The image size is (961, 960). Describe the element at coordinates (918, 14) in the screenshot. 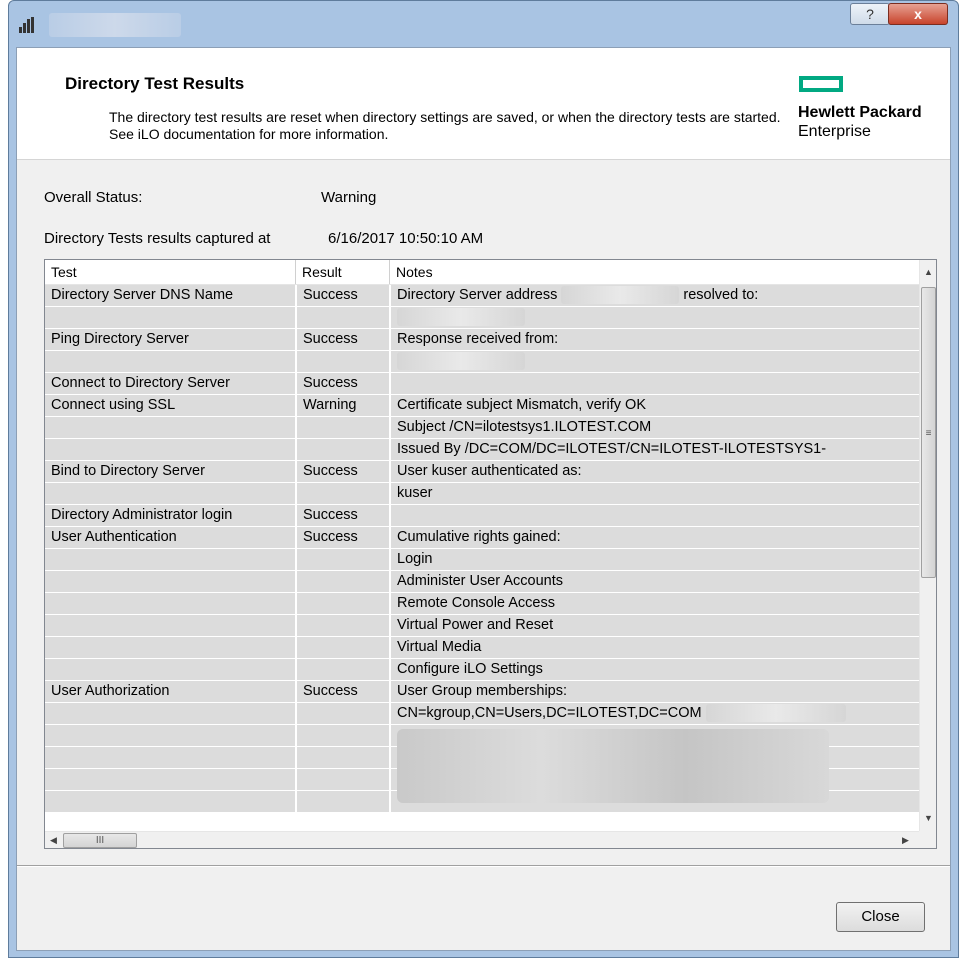

I see `window-close-button: x` at that location.